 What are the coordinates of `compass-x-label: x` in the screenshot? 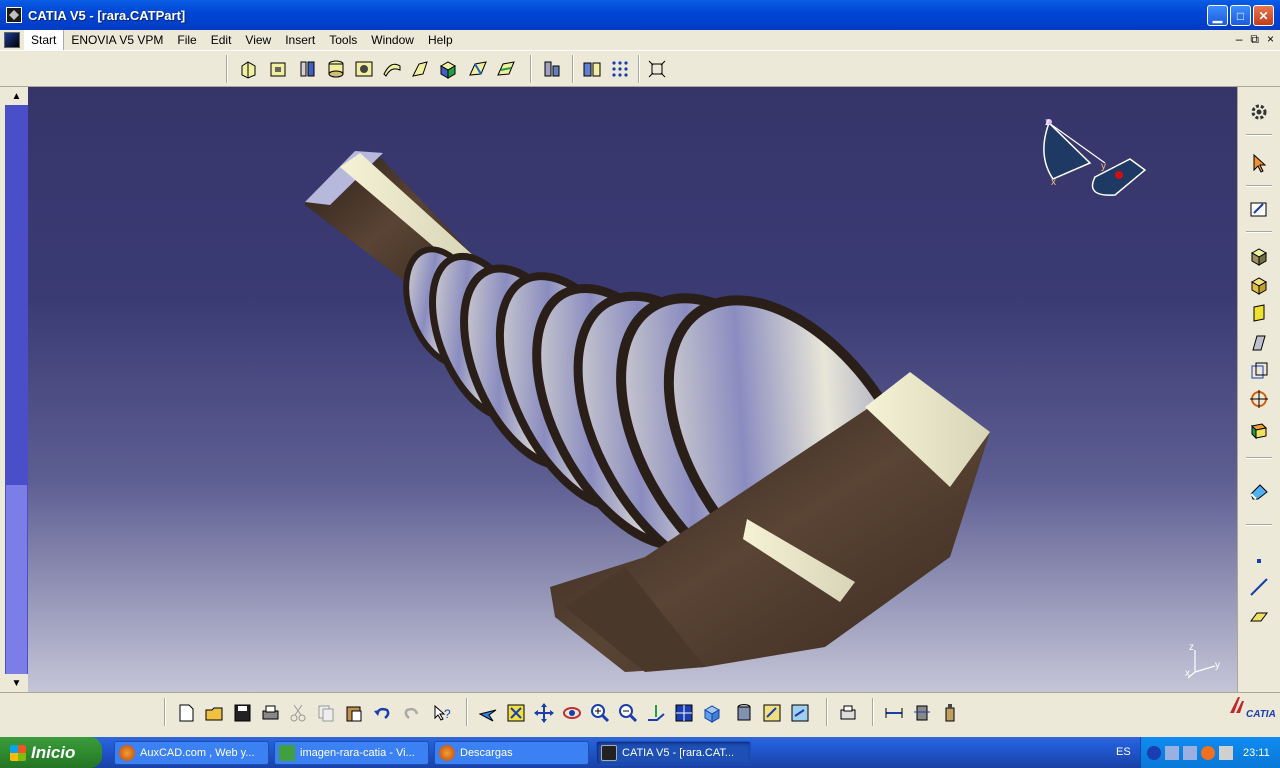 It's located at (1053, 182).